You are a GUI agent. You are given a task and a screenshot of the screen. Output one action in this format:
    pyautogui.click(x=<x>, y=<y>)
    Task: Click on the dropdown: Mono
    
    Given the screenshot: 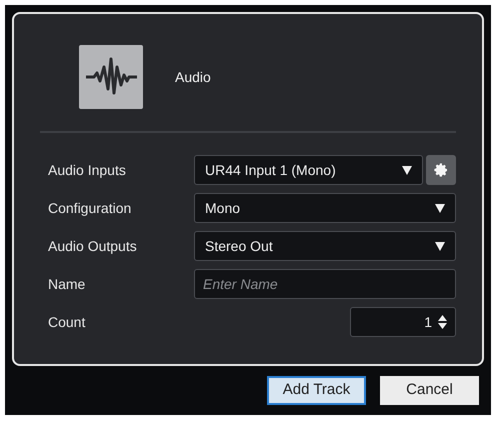 What is the action you would take?
    pyautogui.click(x=325, y=208)
    